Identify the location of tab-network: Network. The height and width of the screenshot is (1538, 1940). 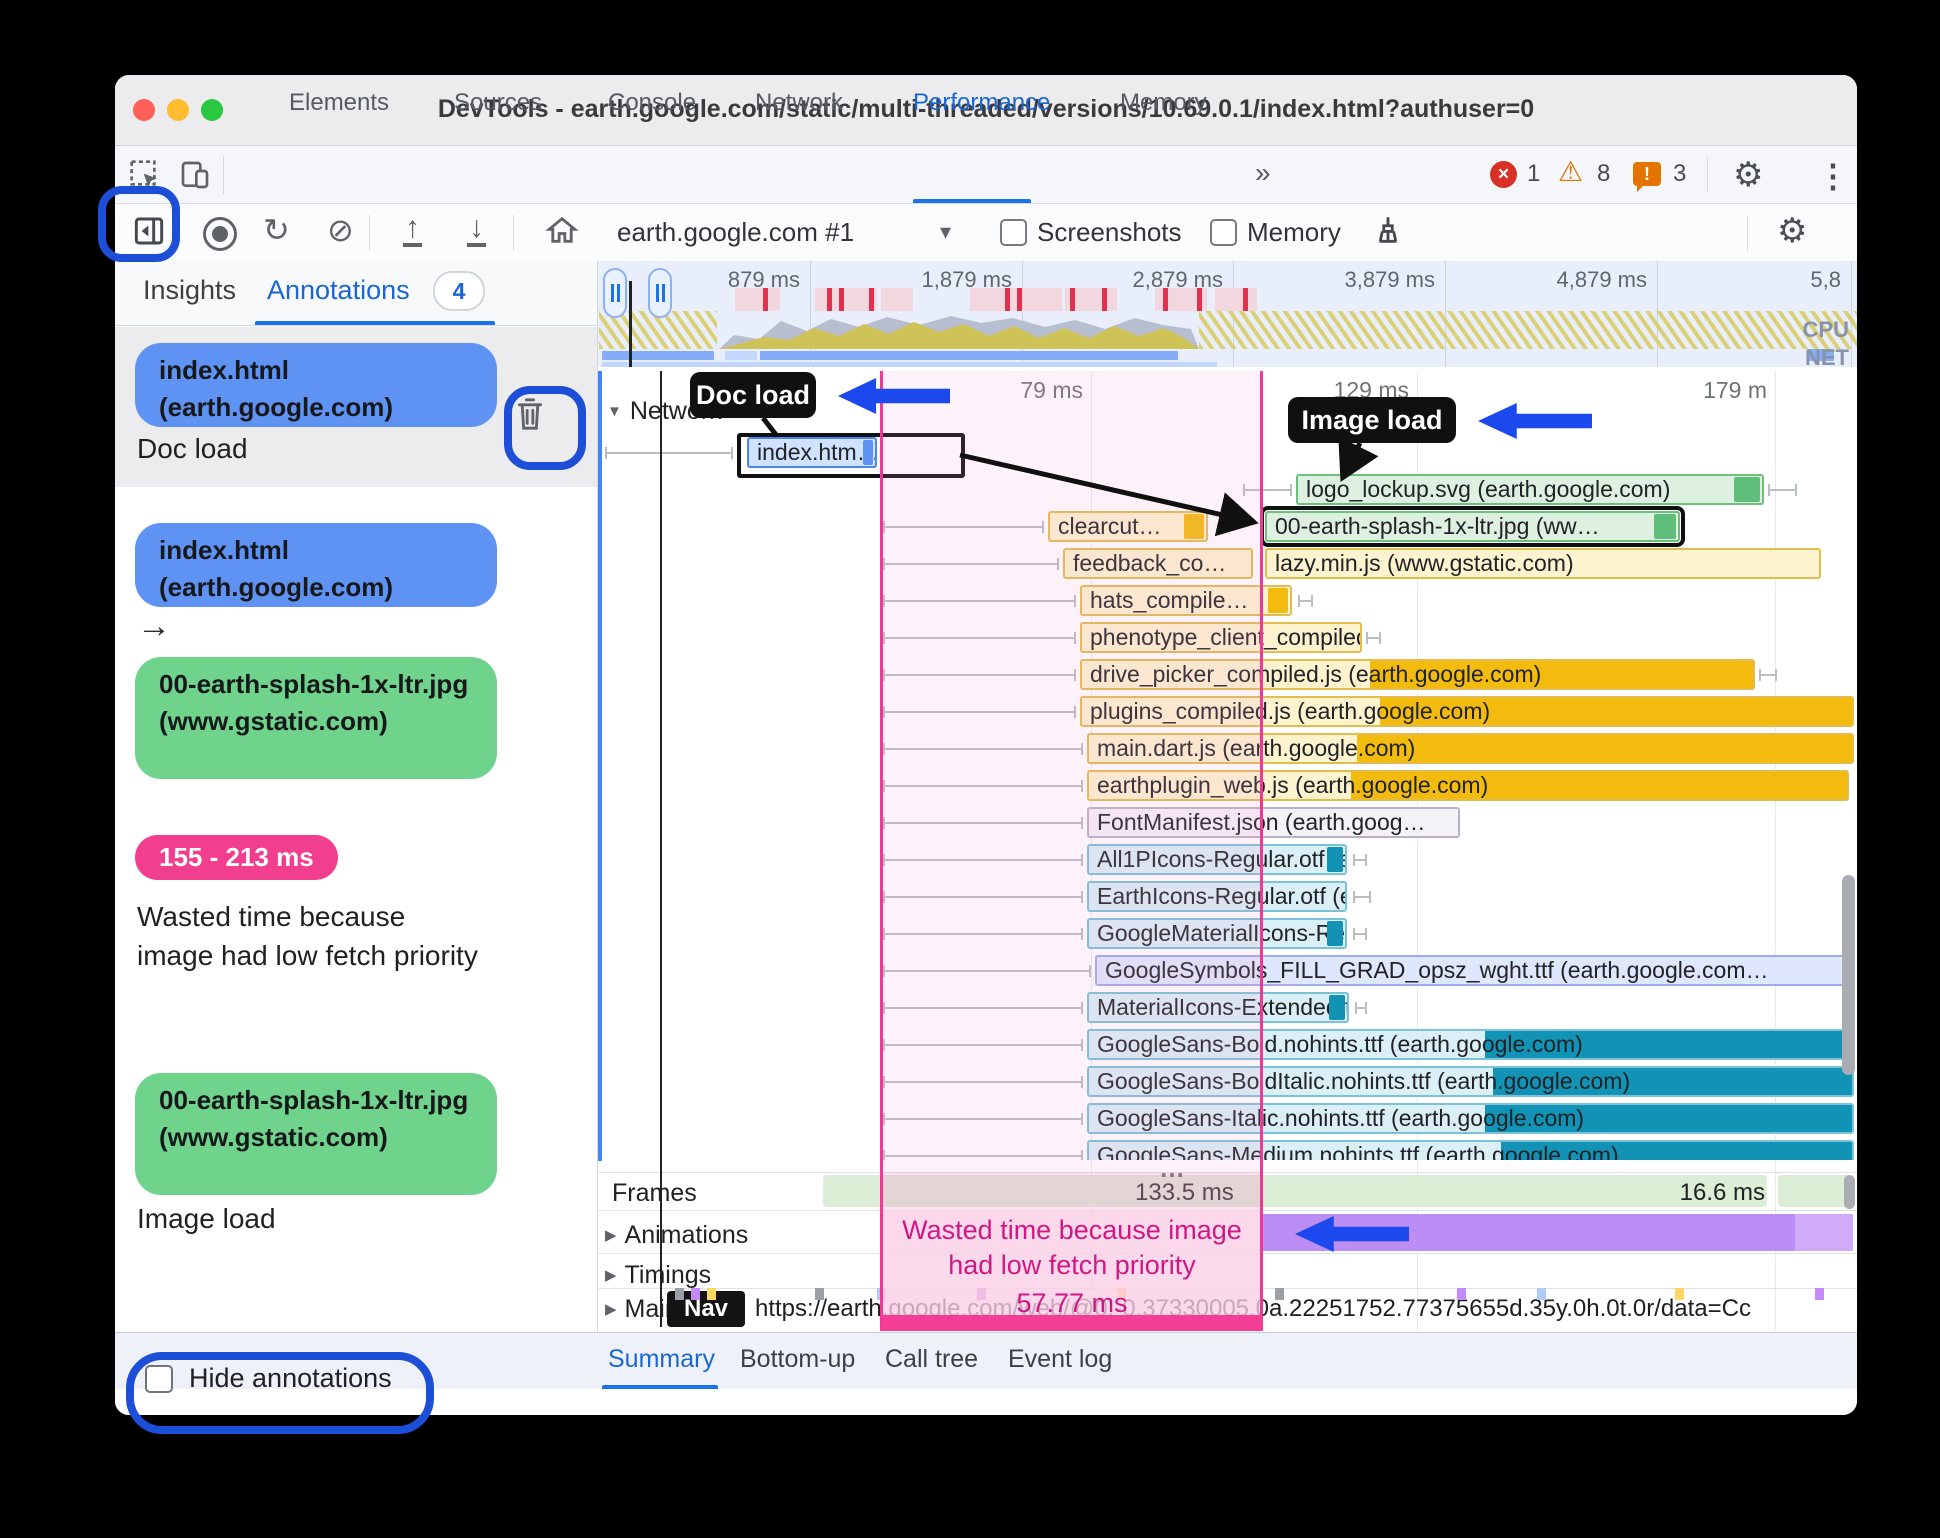
(799, 103).